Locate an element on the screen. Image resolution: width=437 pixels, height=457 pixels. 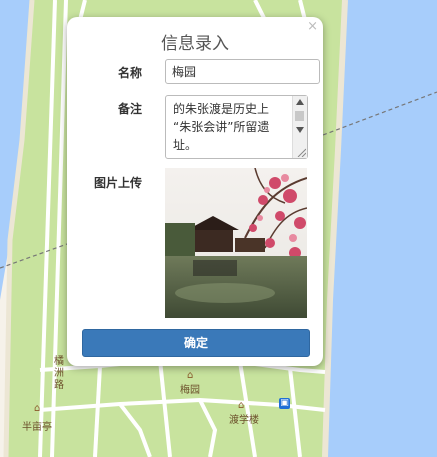
uploaded-photo is located at coordinates (236, 243).